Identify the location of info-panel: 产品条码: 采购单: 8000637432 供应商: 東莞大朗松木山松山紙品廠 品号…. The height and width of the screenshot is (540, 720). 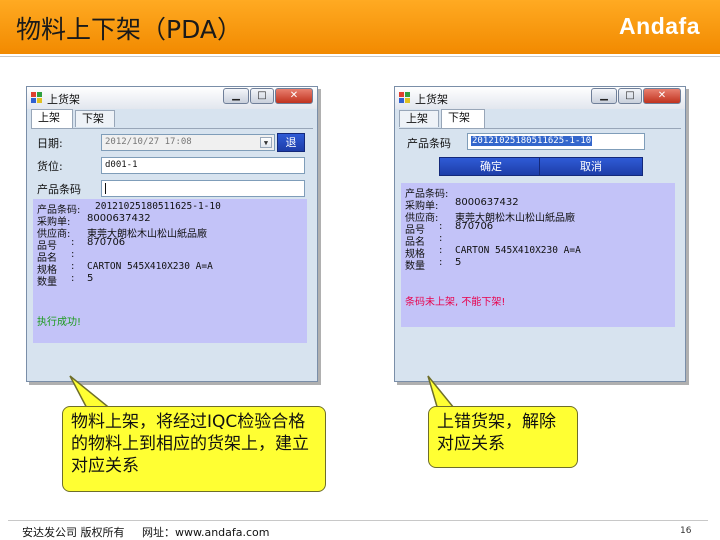
(538, 255).